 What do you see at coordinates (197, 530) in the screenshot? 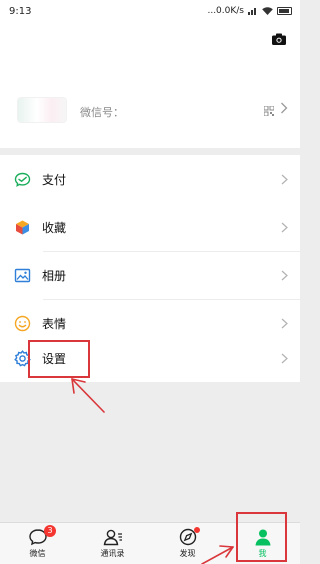
I see `new-content-dot` at bounding box center [197, 530].